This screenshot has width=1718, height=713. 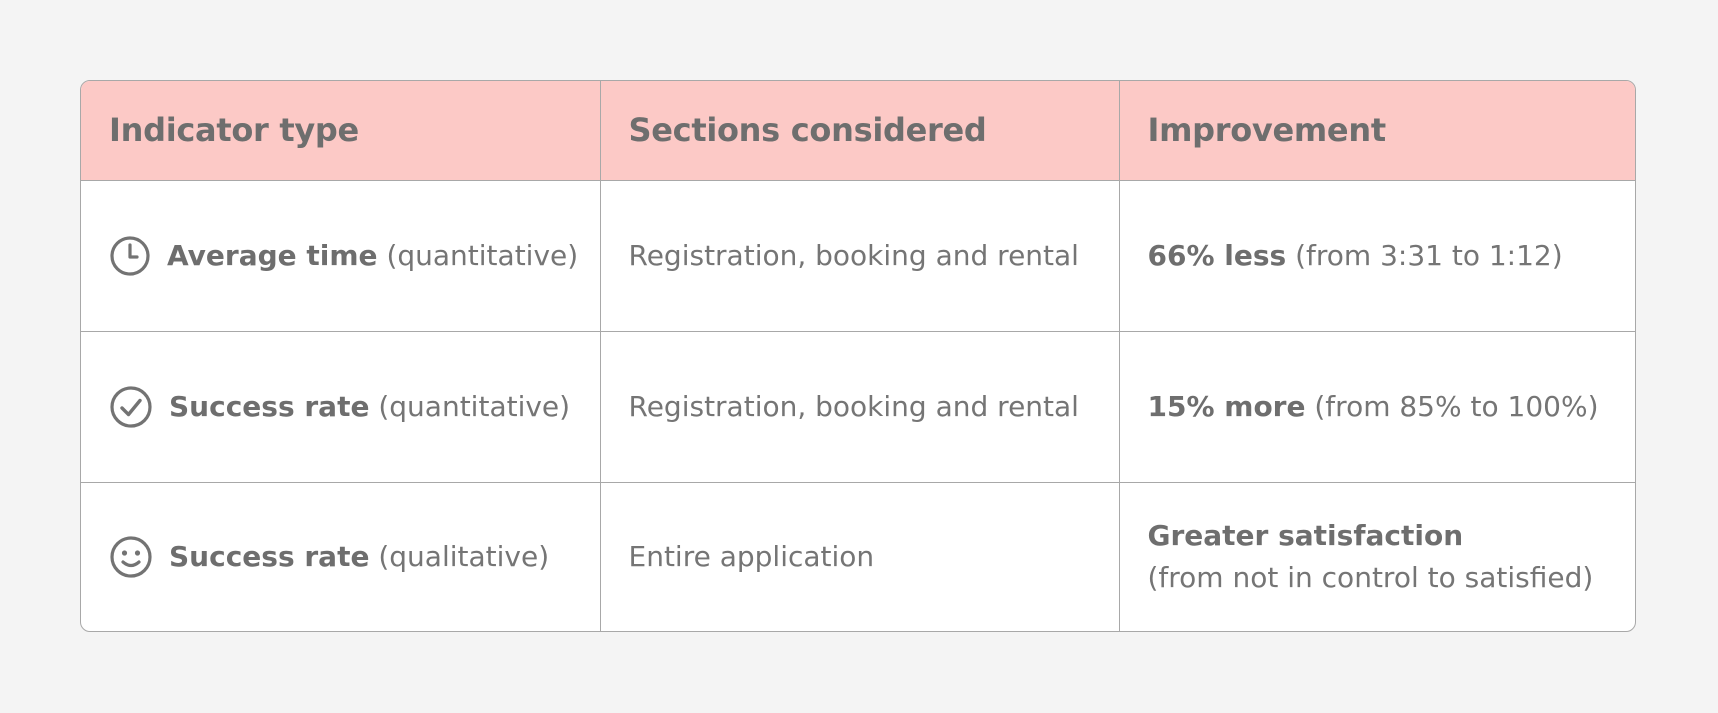 I want to click on clock-icon, so click(x=130, y=255).